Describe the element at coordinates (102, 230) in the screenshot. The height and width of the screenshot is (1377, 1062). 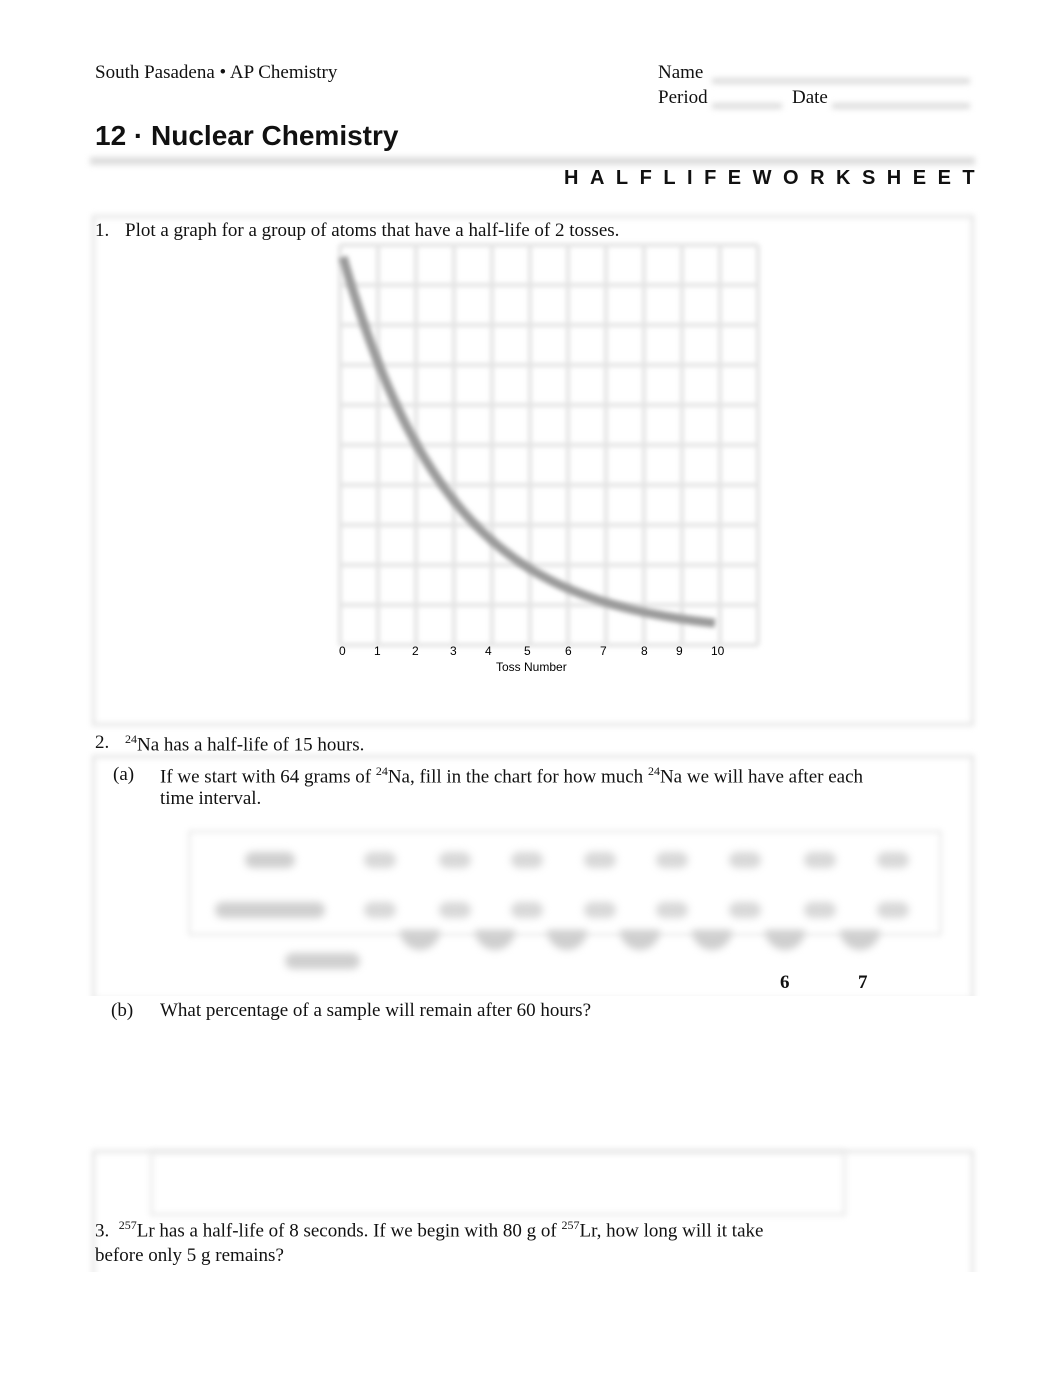
I see `q1-number: 1.` at that location.